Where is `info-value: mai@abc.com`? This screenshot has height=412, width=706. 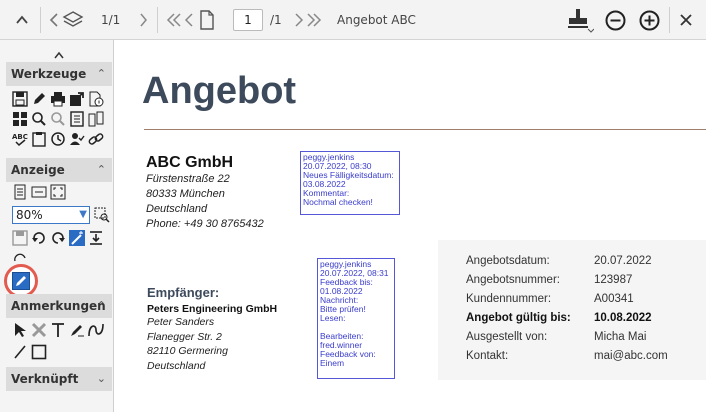 info-value: mai@abc.com is located at coordinates (631, 356).